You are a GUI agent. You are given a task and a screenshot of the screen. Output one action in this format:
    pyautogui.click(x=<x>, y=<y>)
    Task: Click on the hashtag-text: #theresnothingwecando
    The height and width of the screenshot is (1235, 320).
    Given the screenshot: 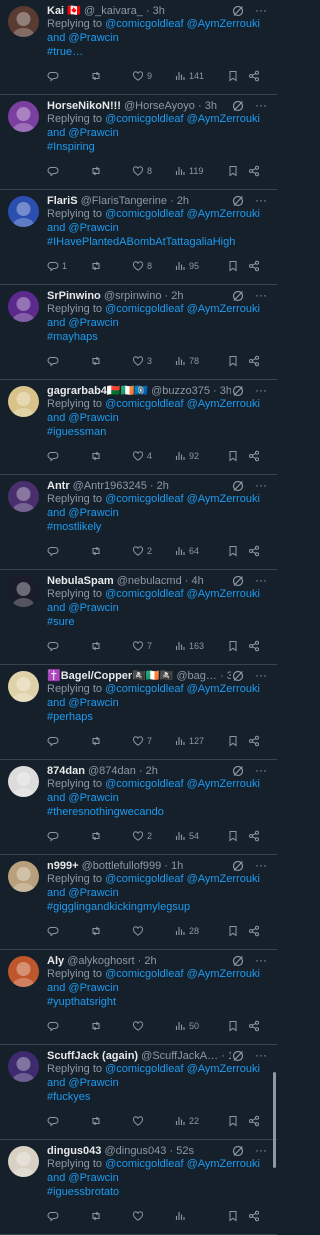 What is the action you would take?
    pyautogui.click(x=105, y=812)
    